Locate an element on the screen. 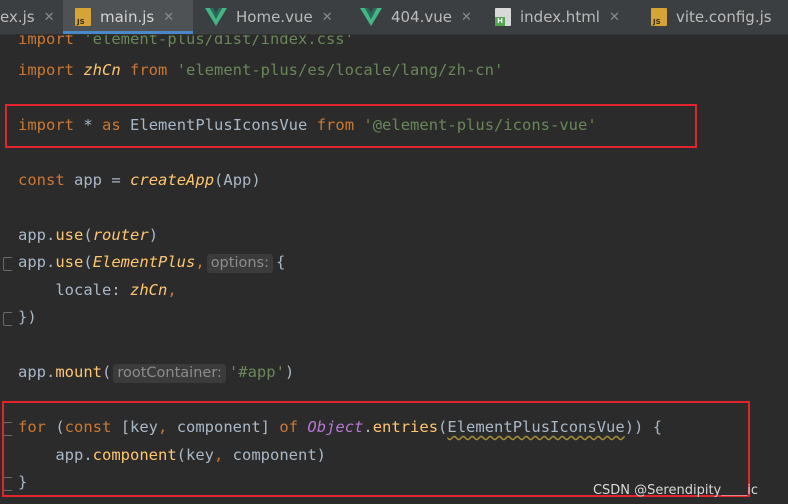 Image resolution: width=788 pixels, height=504 pixels. tab-404-vue: 404.vue ✕ is located at coordinates (415, 17).